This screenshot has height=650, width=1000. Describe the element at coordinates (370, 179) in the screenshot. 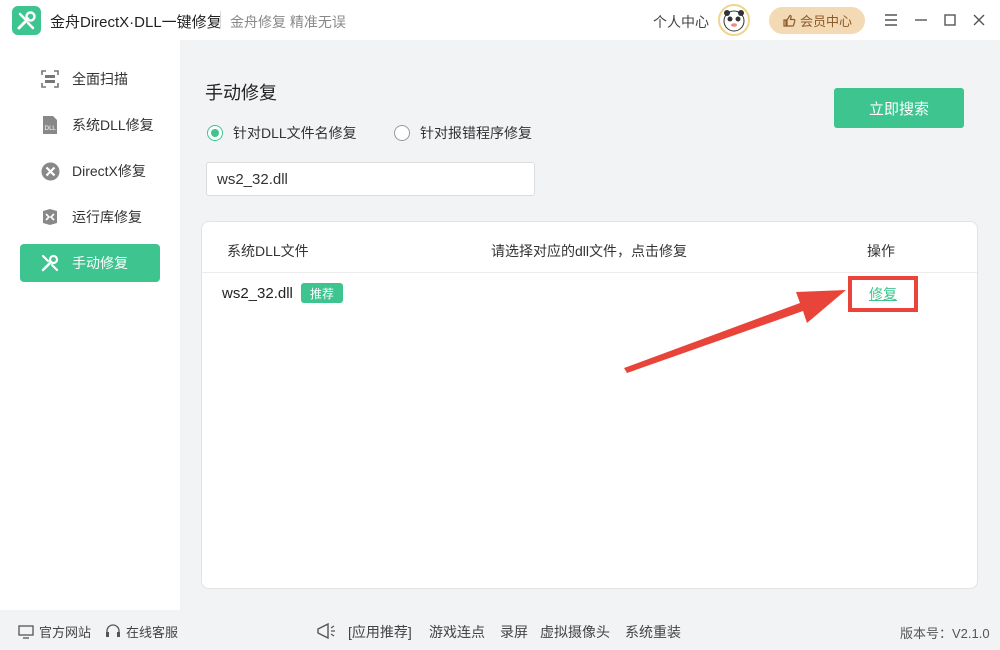

I see `dll-name-input` at that location.